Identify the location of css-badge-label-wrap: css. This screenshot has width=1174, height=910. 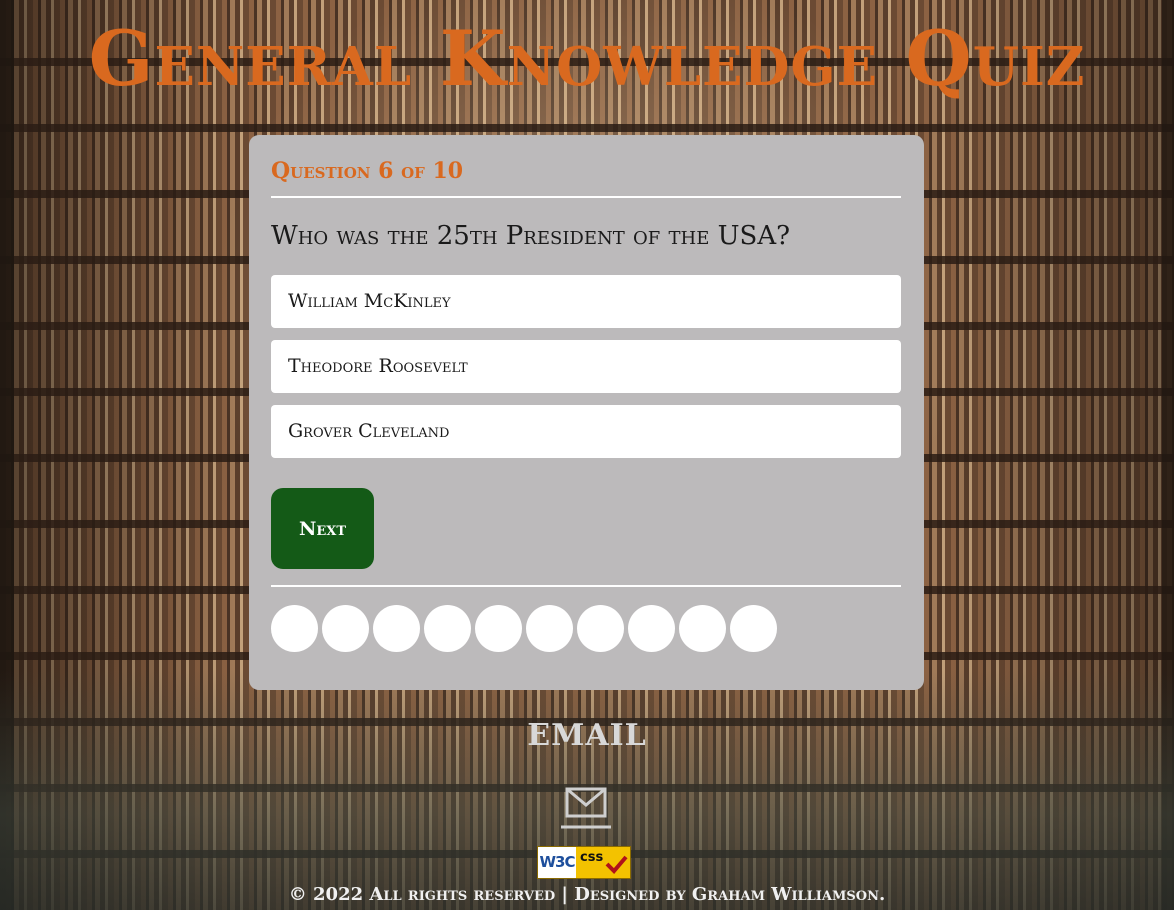
(603, 862).